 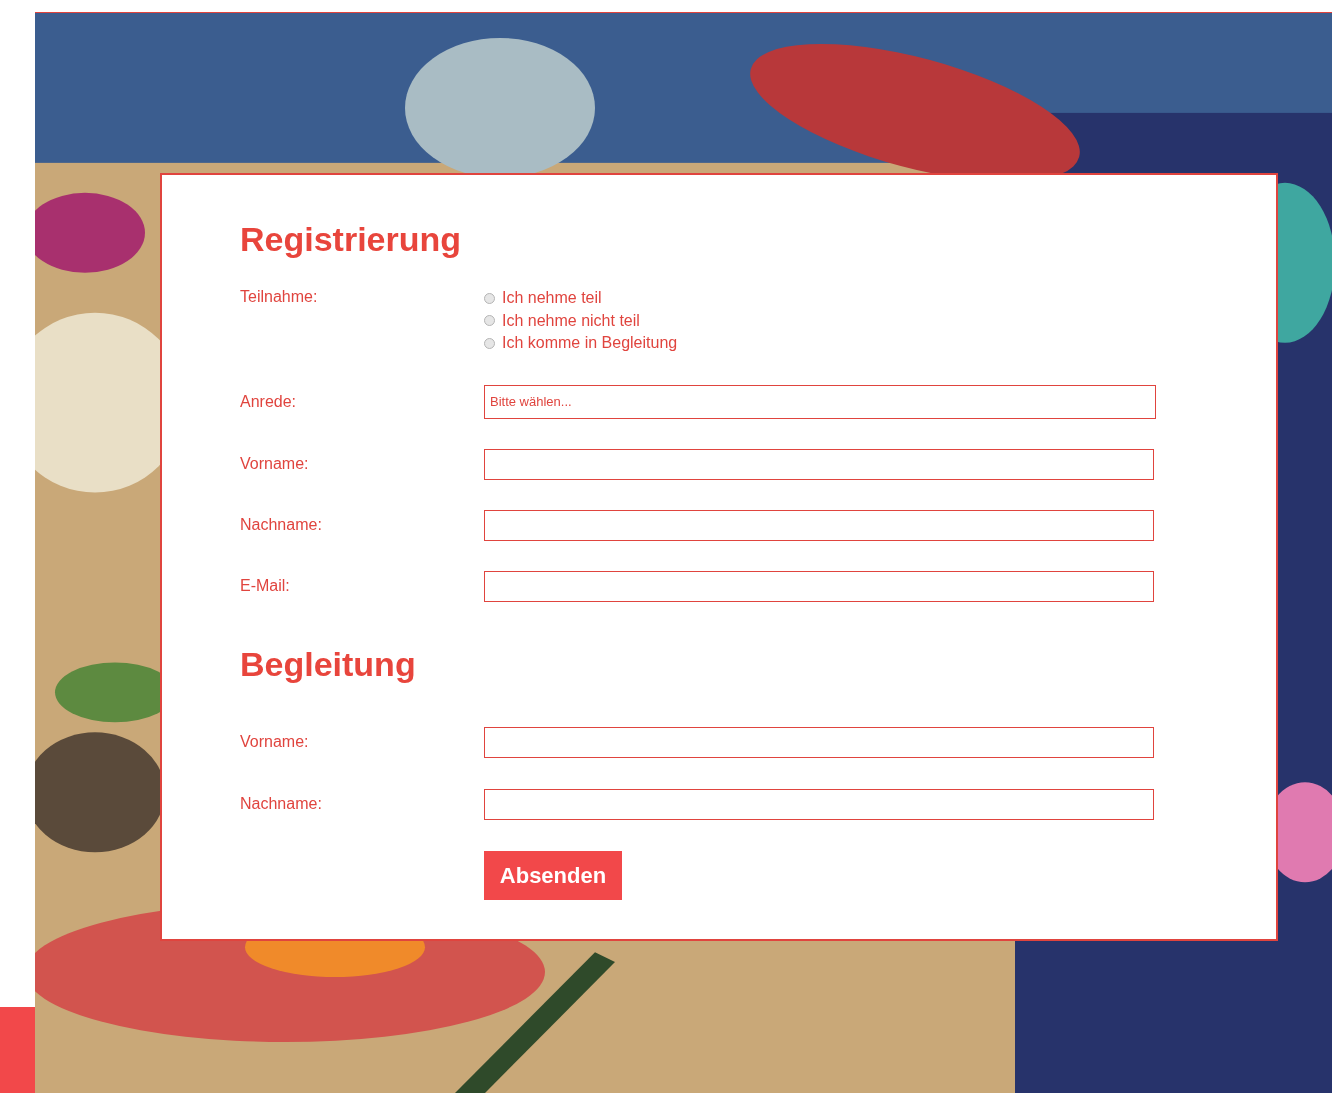 I want to click on section-heading: Begleitung, so click(x=328, y=663).